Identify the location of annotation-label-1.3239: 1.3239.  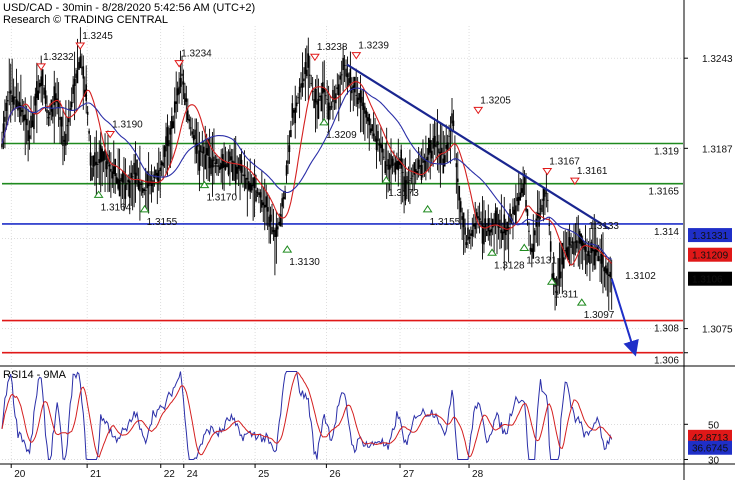
(373, 46).